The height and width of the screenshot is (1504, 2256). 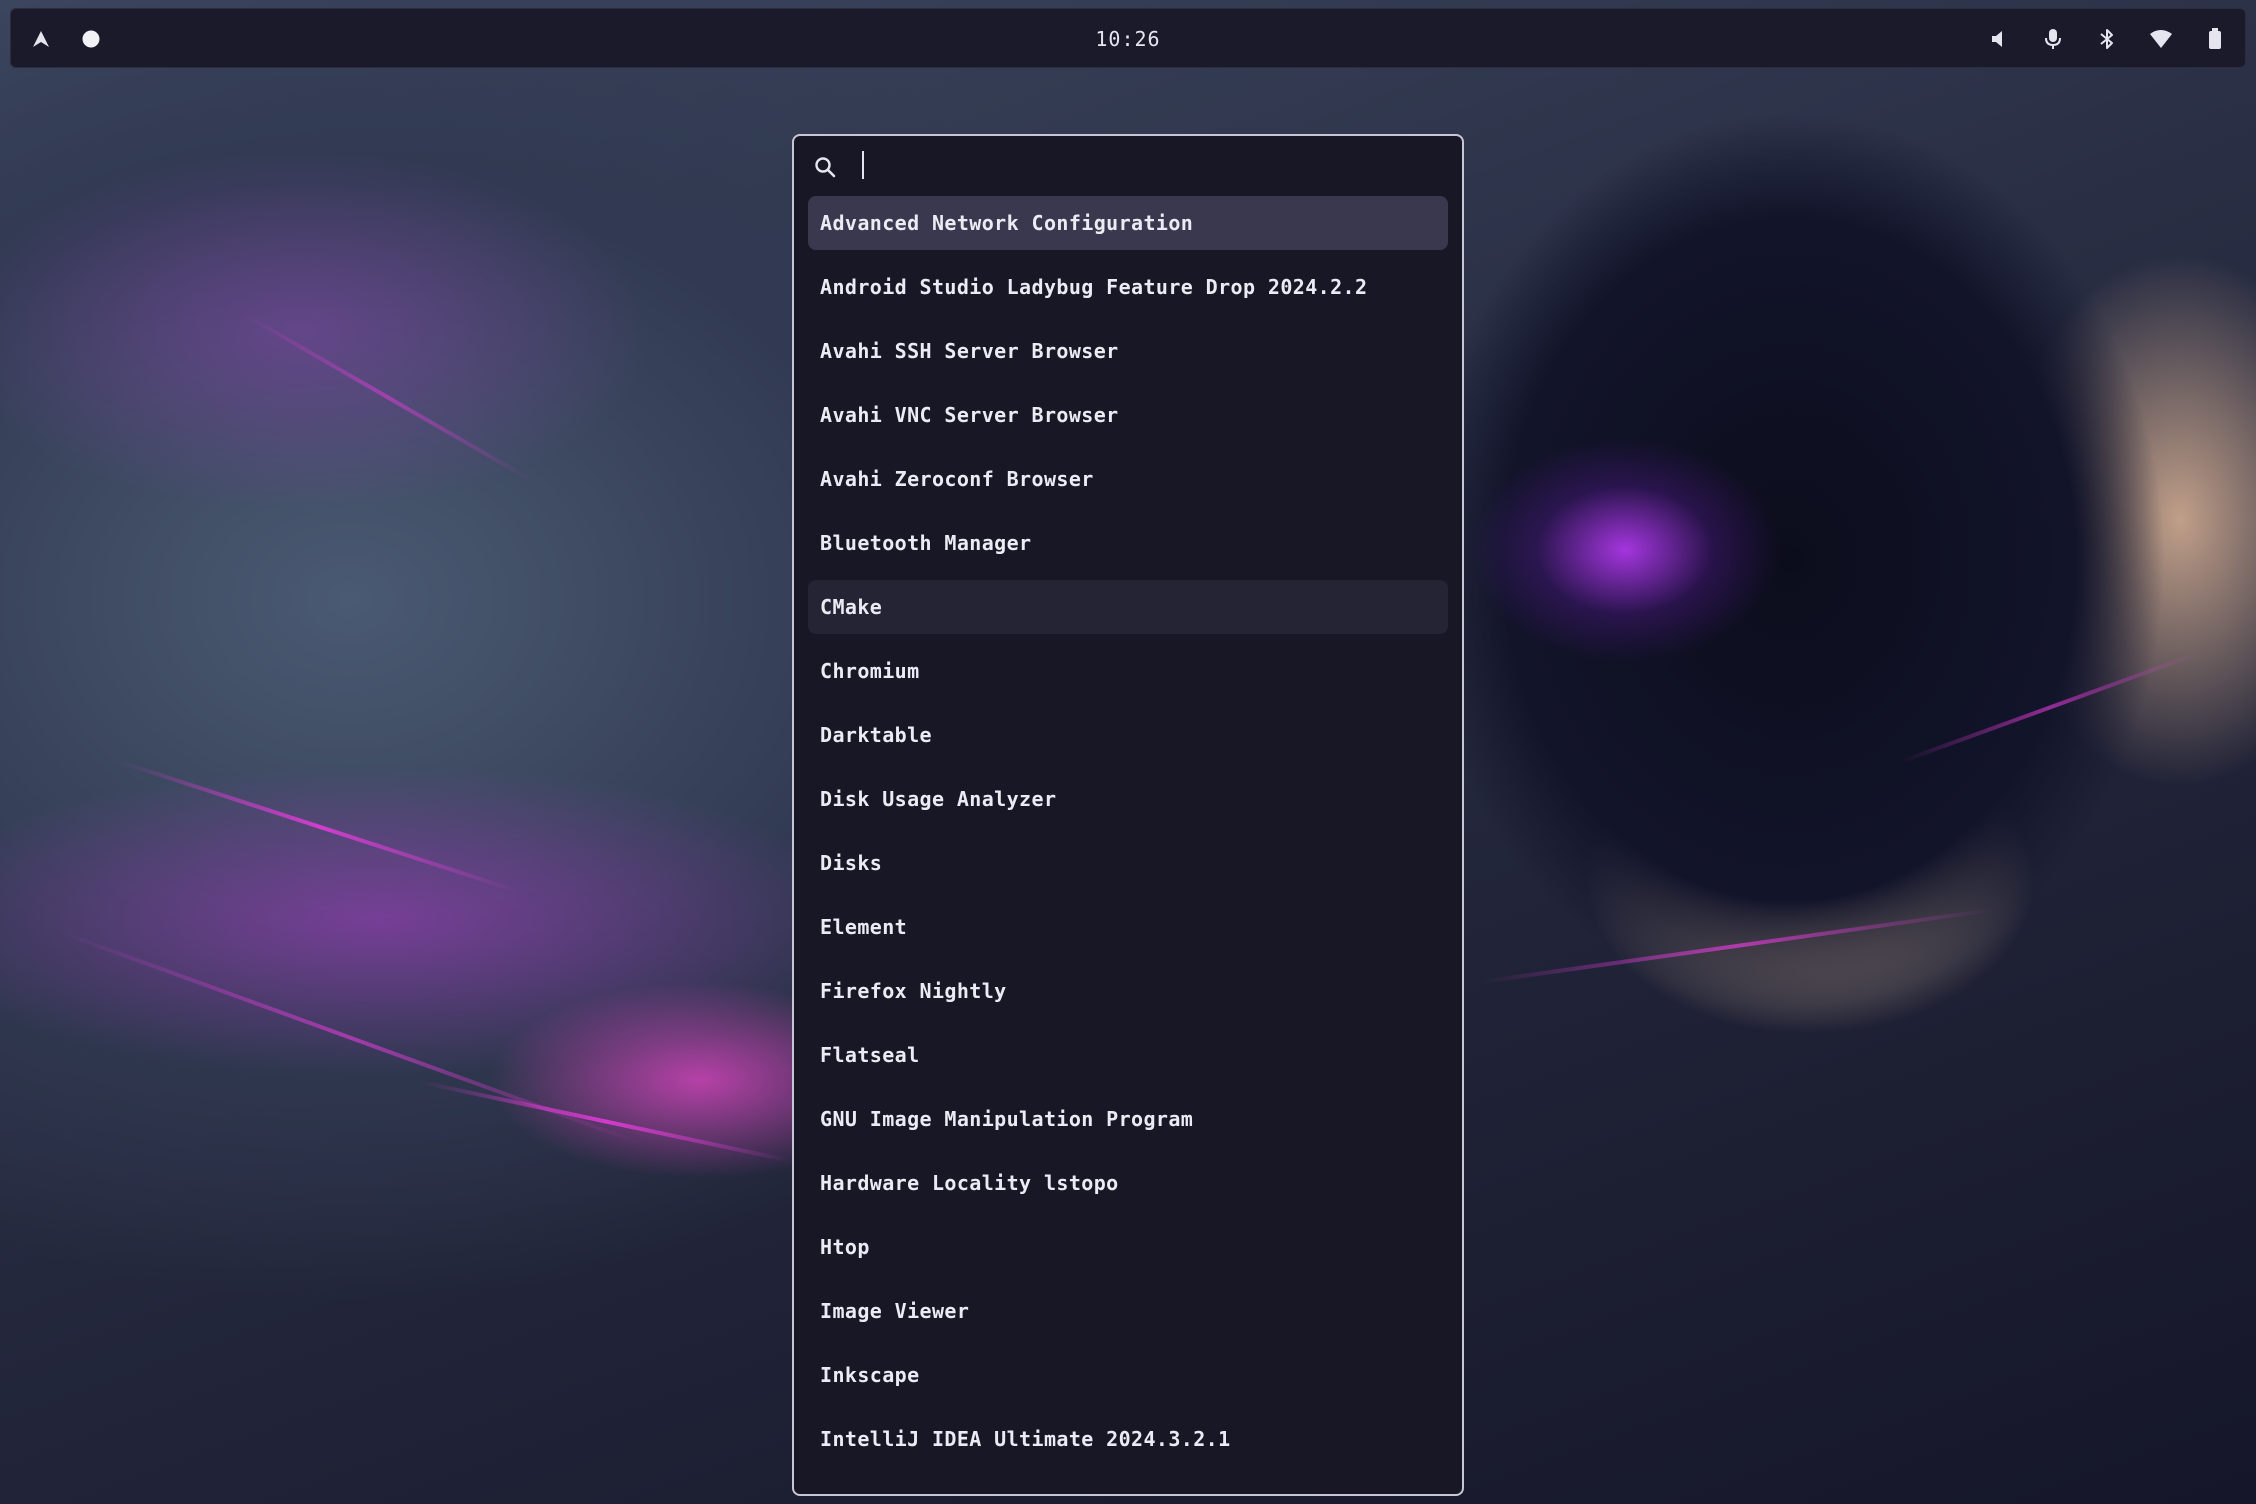 What do you see at coordinates (1999, 39) in the screenshot?
I see `volume-icon` at bounding box center [1999, 39].